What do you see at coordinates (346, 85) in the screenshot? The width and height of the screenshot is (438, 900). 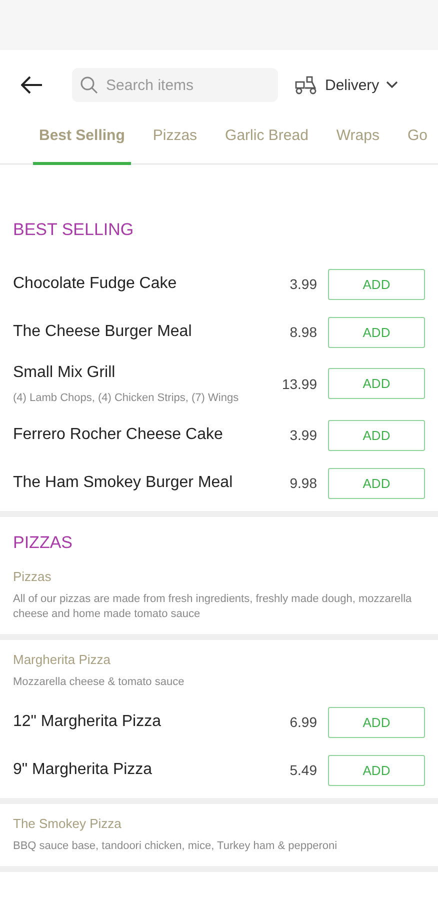 I see `delivery-selector: Delivery` at bounding box center [346, 85].